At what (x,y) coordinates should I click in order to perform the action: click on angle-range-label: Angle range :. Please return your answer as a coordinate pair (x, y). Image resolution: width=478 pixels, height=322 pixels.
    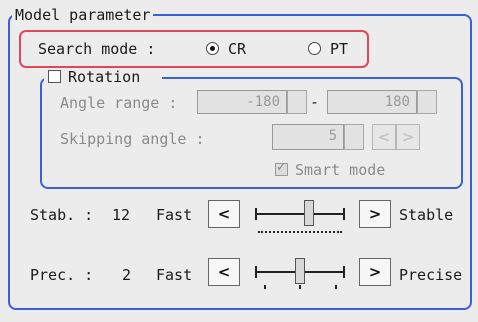
    Looking at the image, I should click on (119, 103).